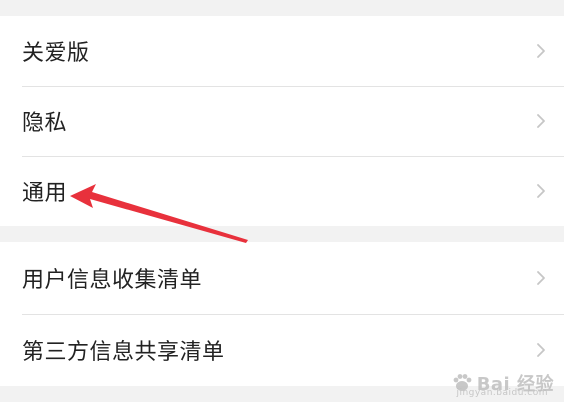  What do you see at coordinates (502, 393) in the screenshot?
I see `watermark-url: jingyan.baidu.com` at bounding box center [502, 393].